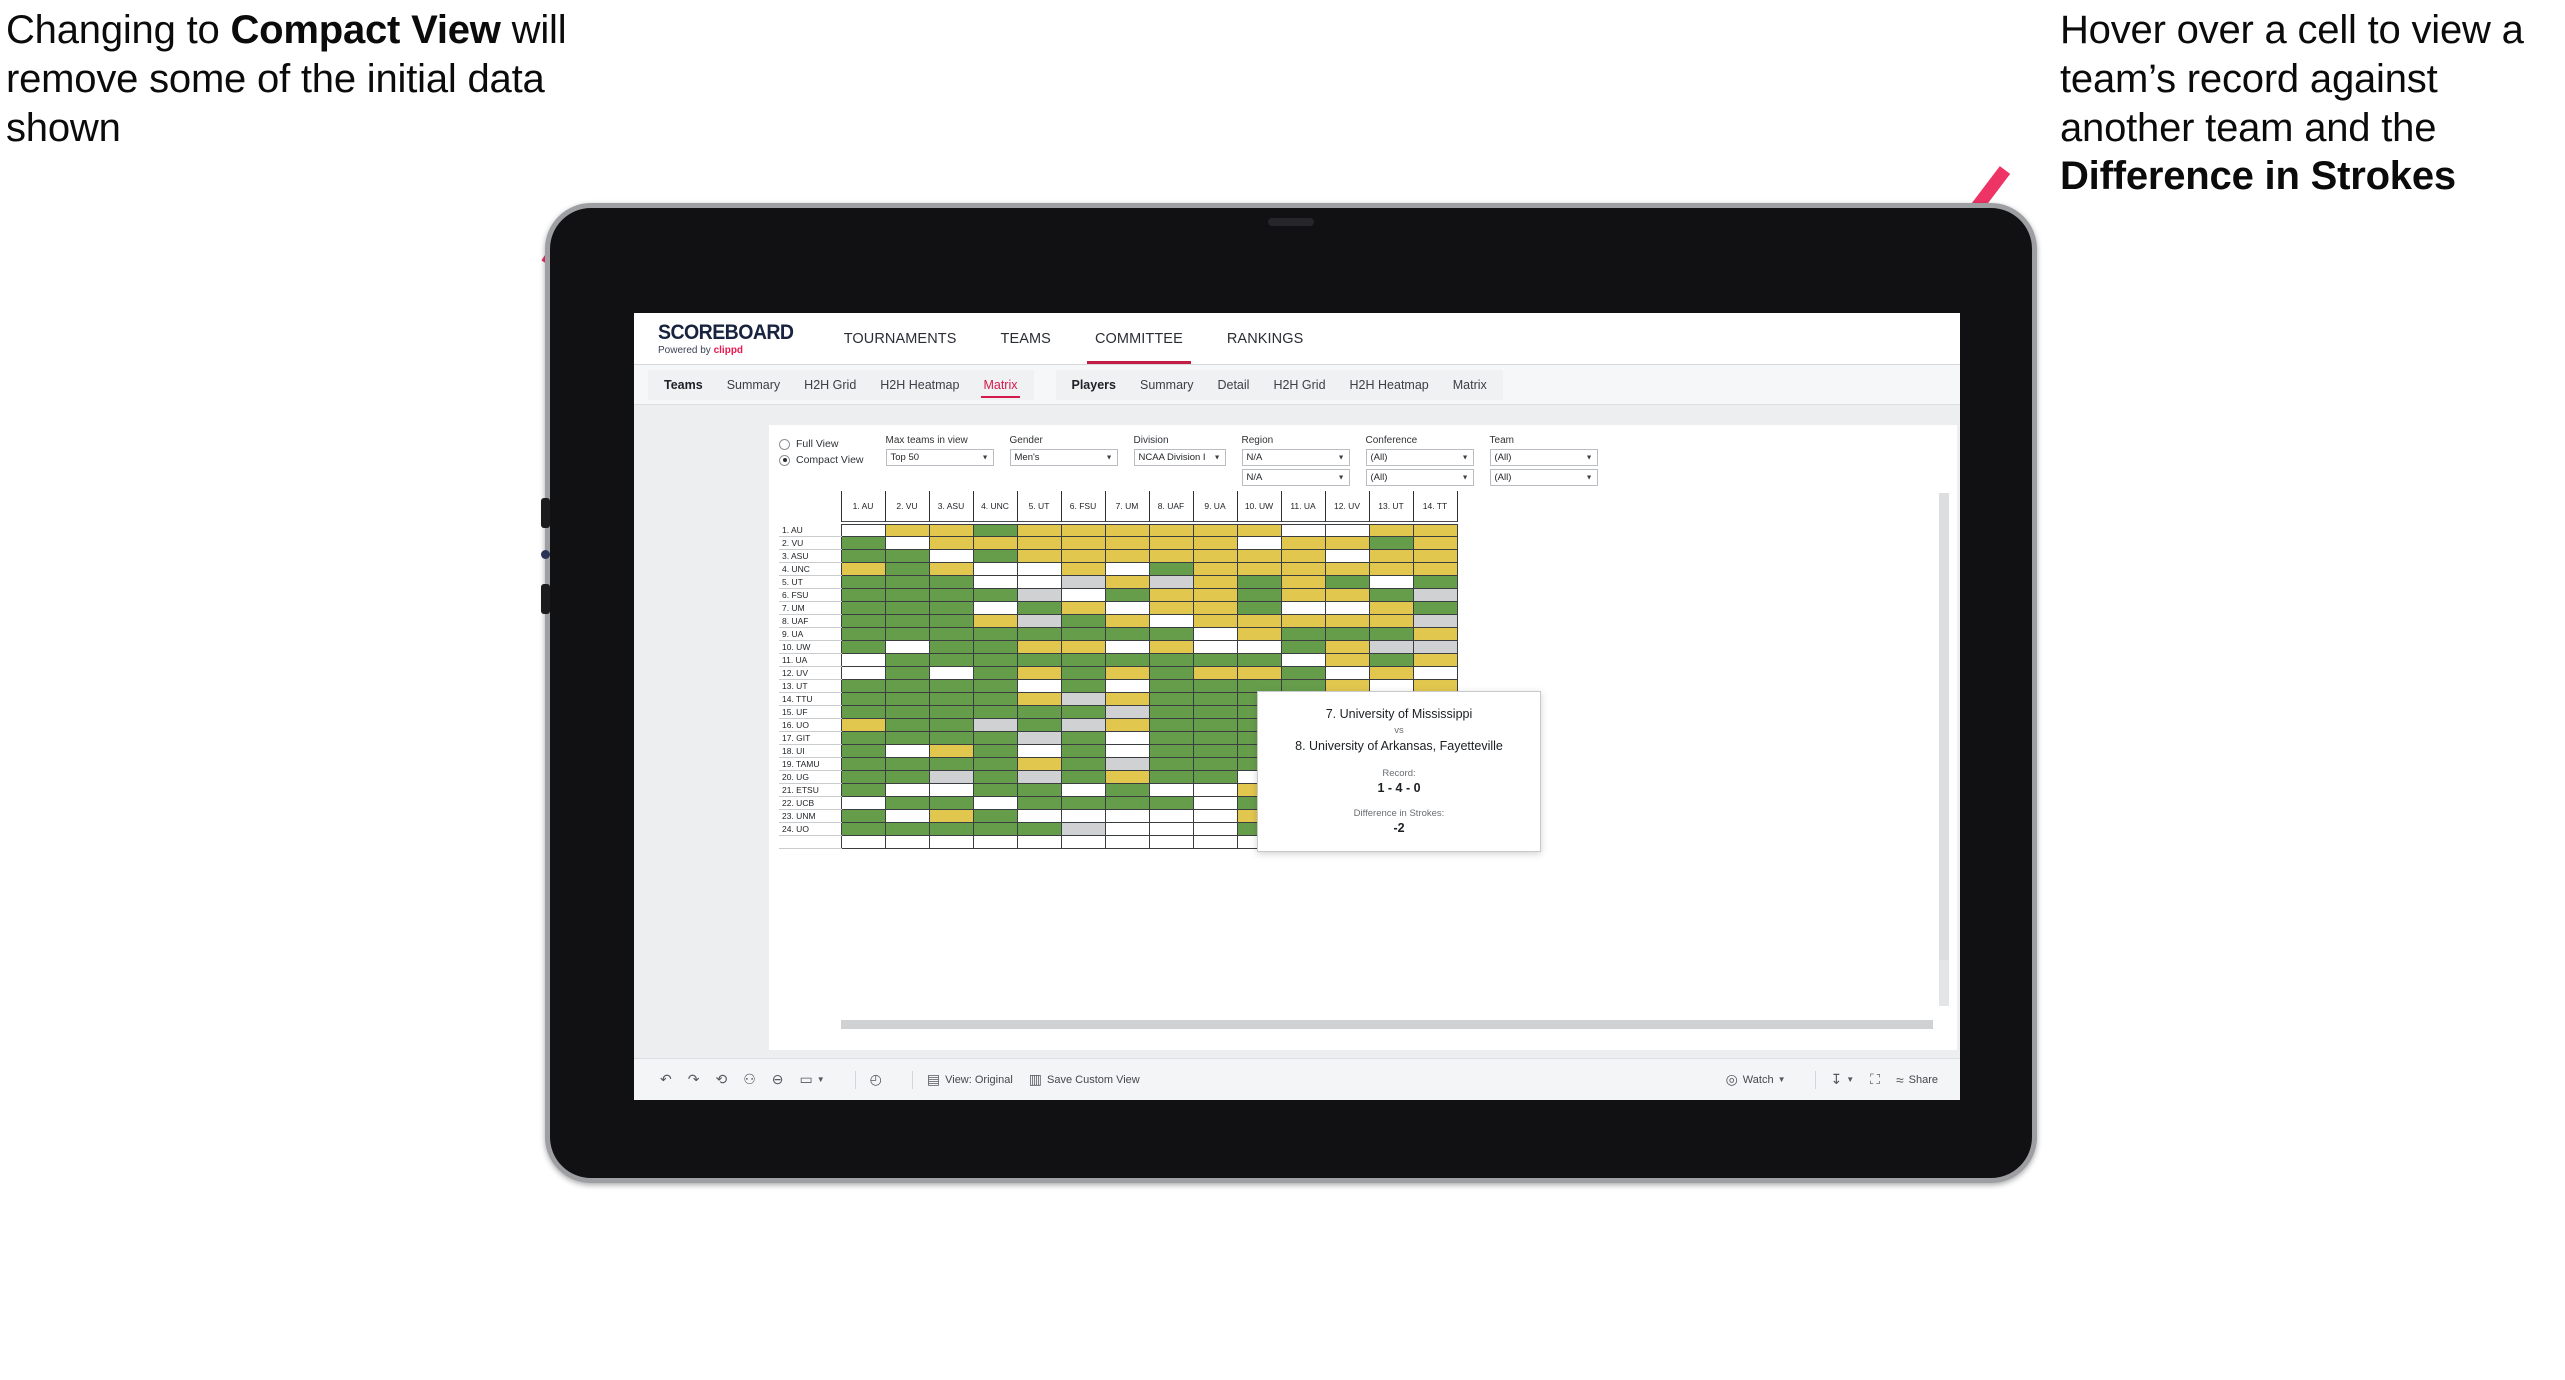 Image resolution: width=2565 pixels, height=1380 pixels. What do you see at coordinates (876, 1079) in the screenshot?
I see `toolbar-alerts-button: ◴` at bounding box center [876, 1079].